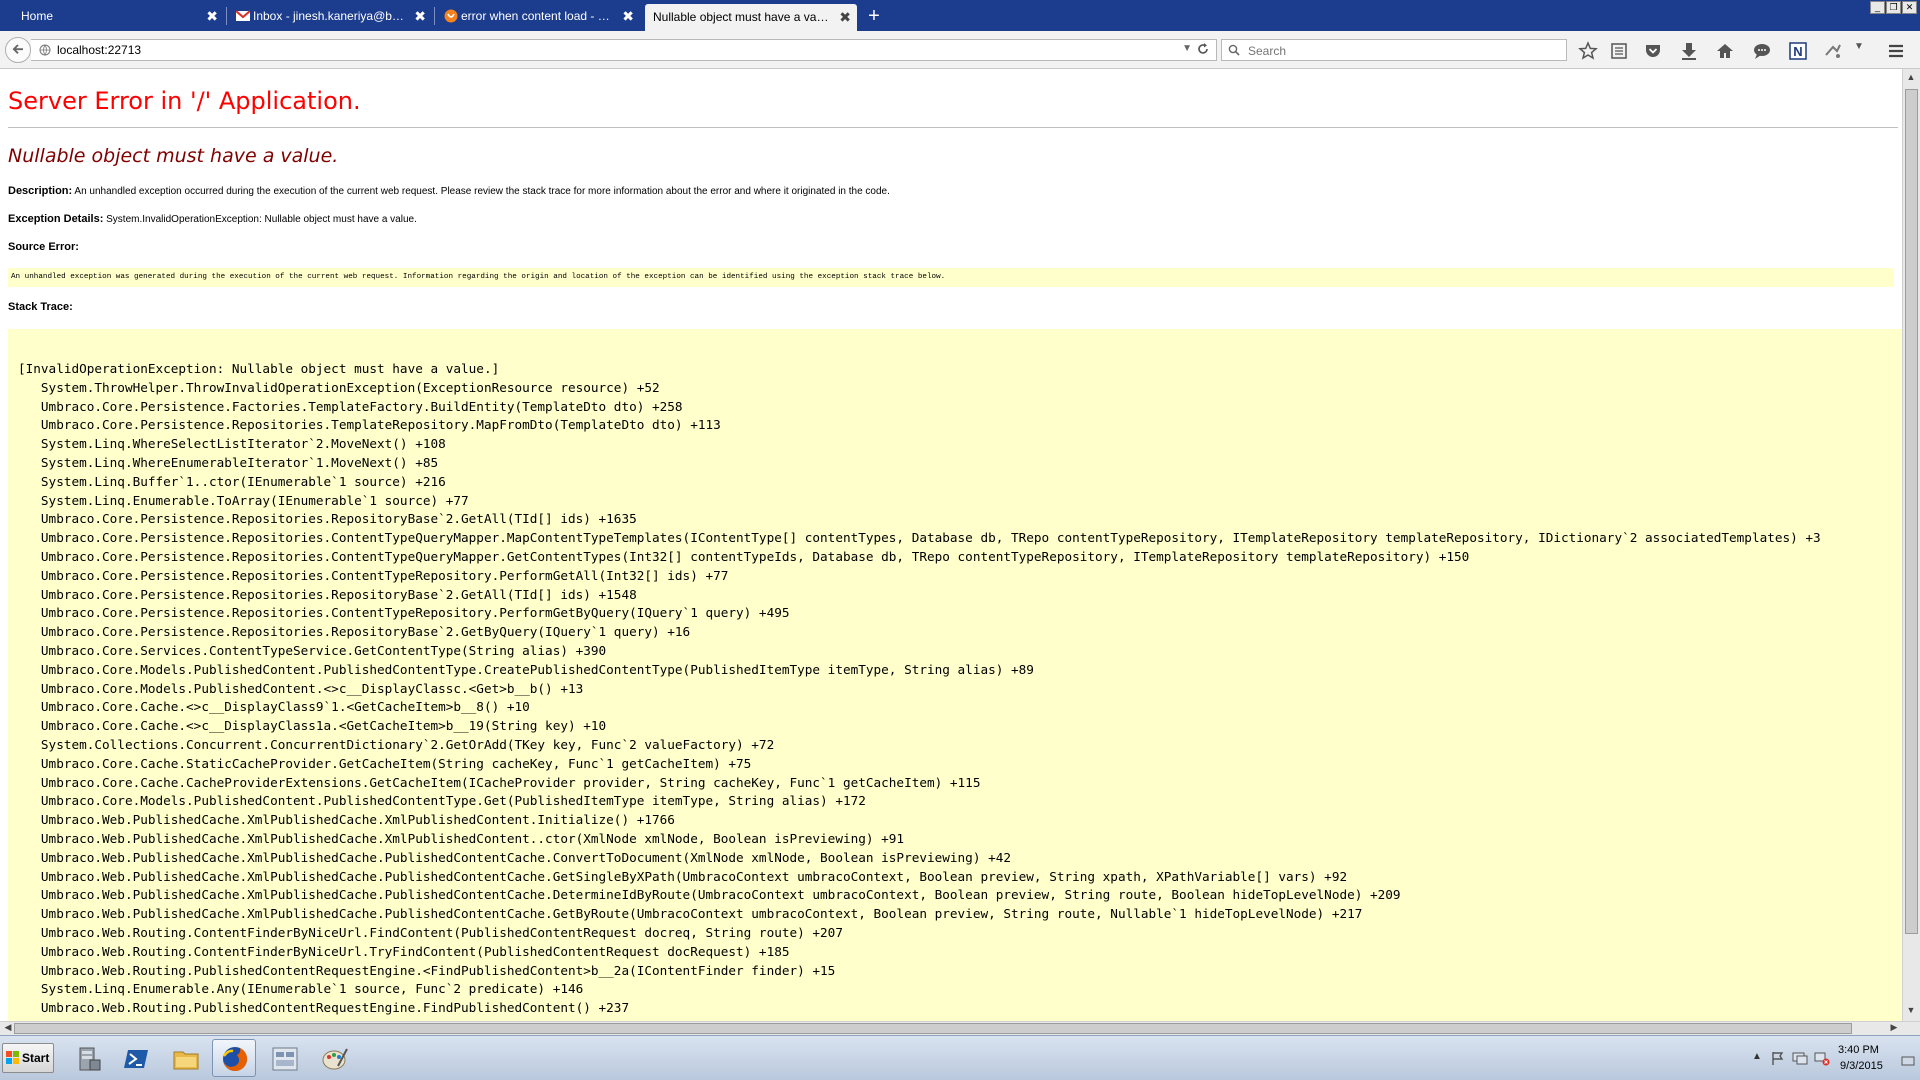 The width and height of the screenshot is (1920, 1080). I want to click on visual-studio-icon, so click(285, 1059).